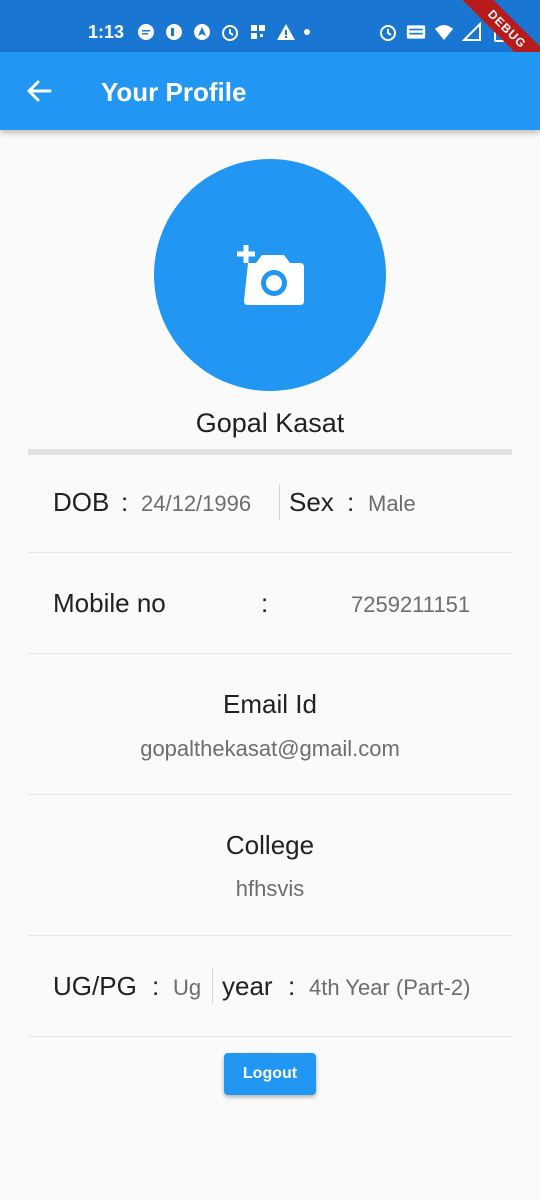 The image size is (540, 1200). I want to click on app-bar: Your Profile, so click(270, 91).